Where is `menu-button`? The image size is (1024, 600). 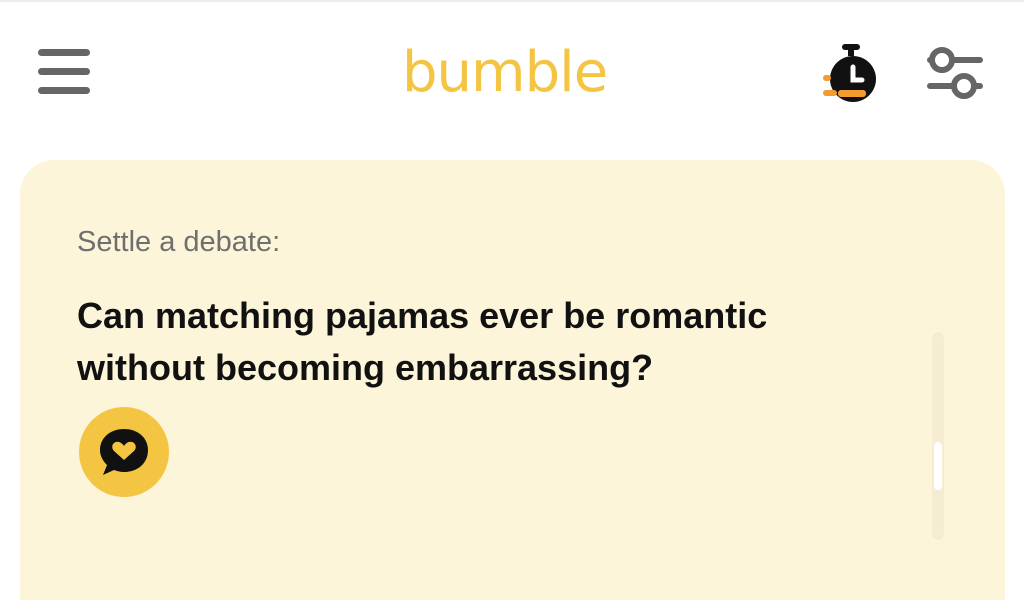
menu-button is located at coordinates (64, 73).